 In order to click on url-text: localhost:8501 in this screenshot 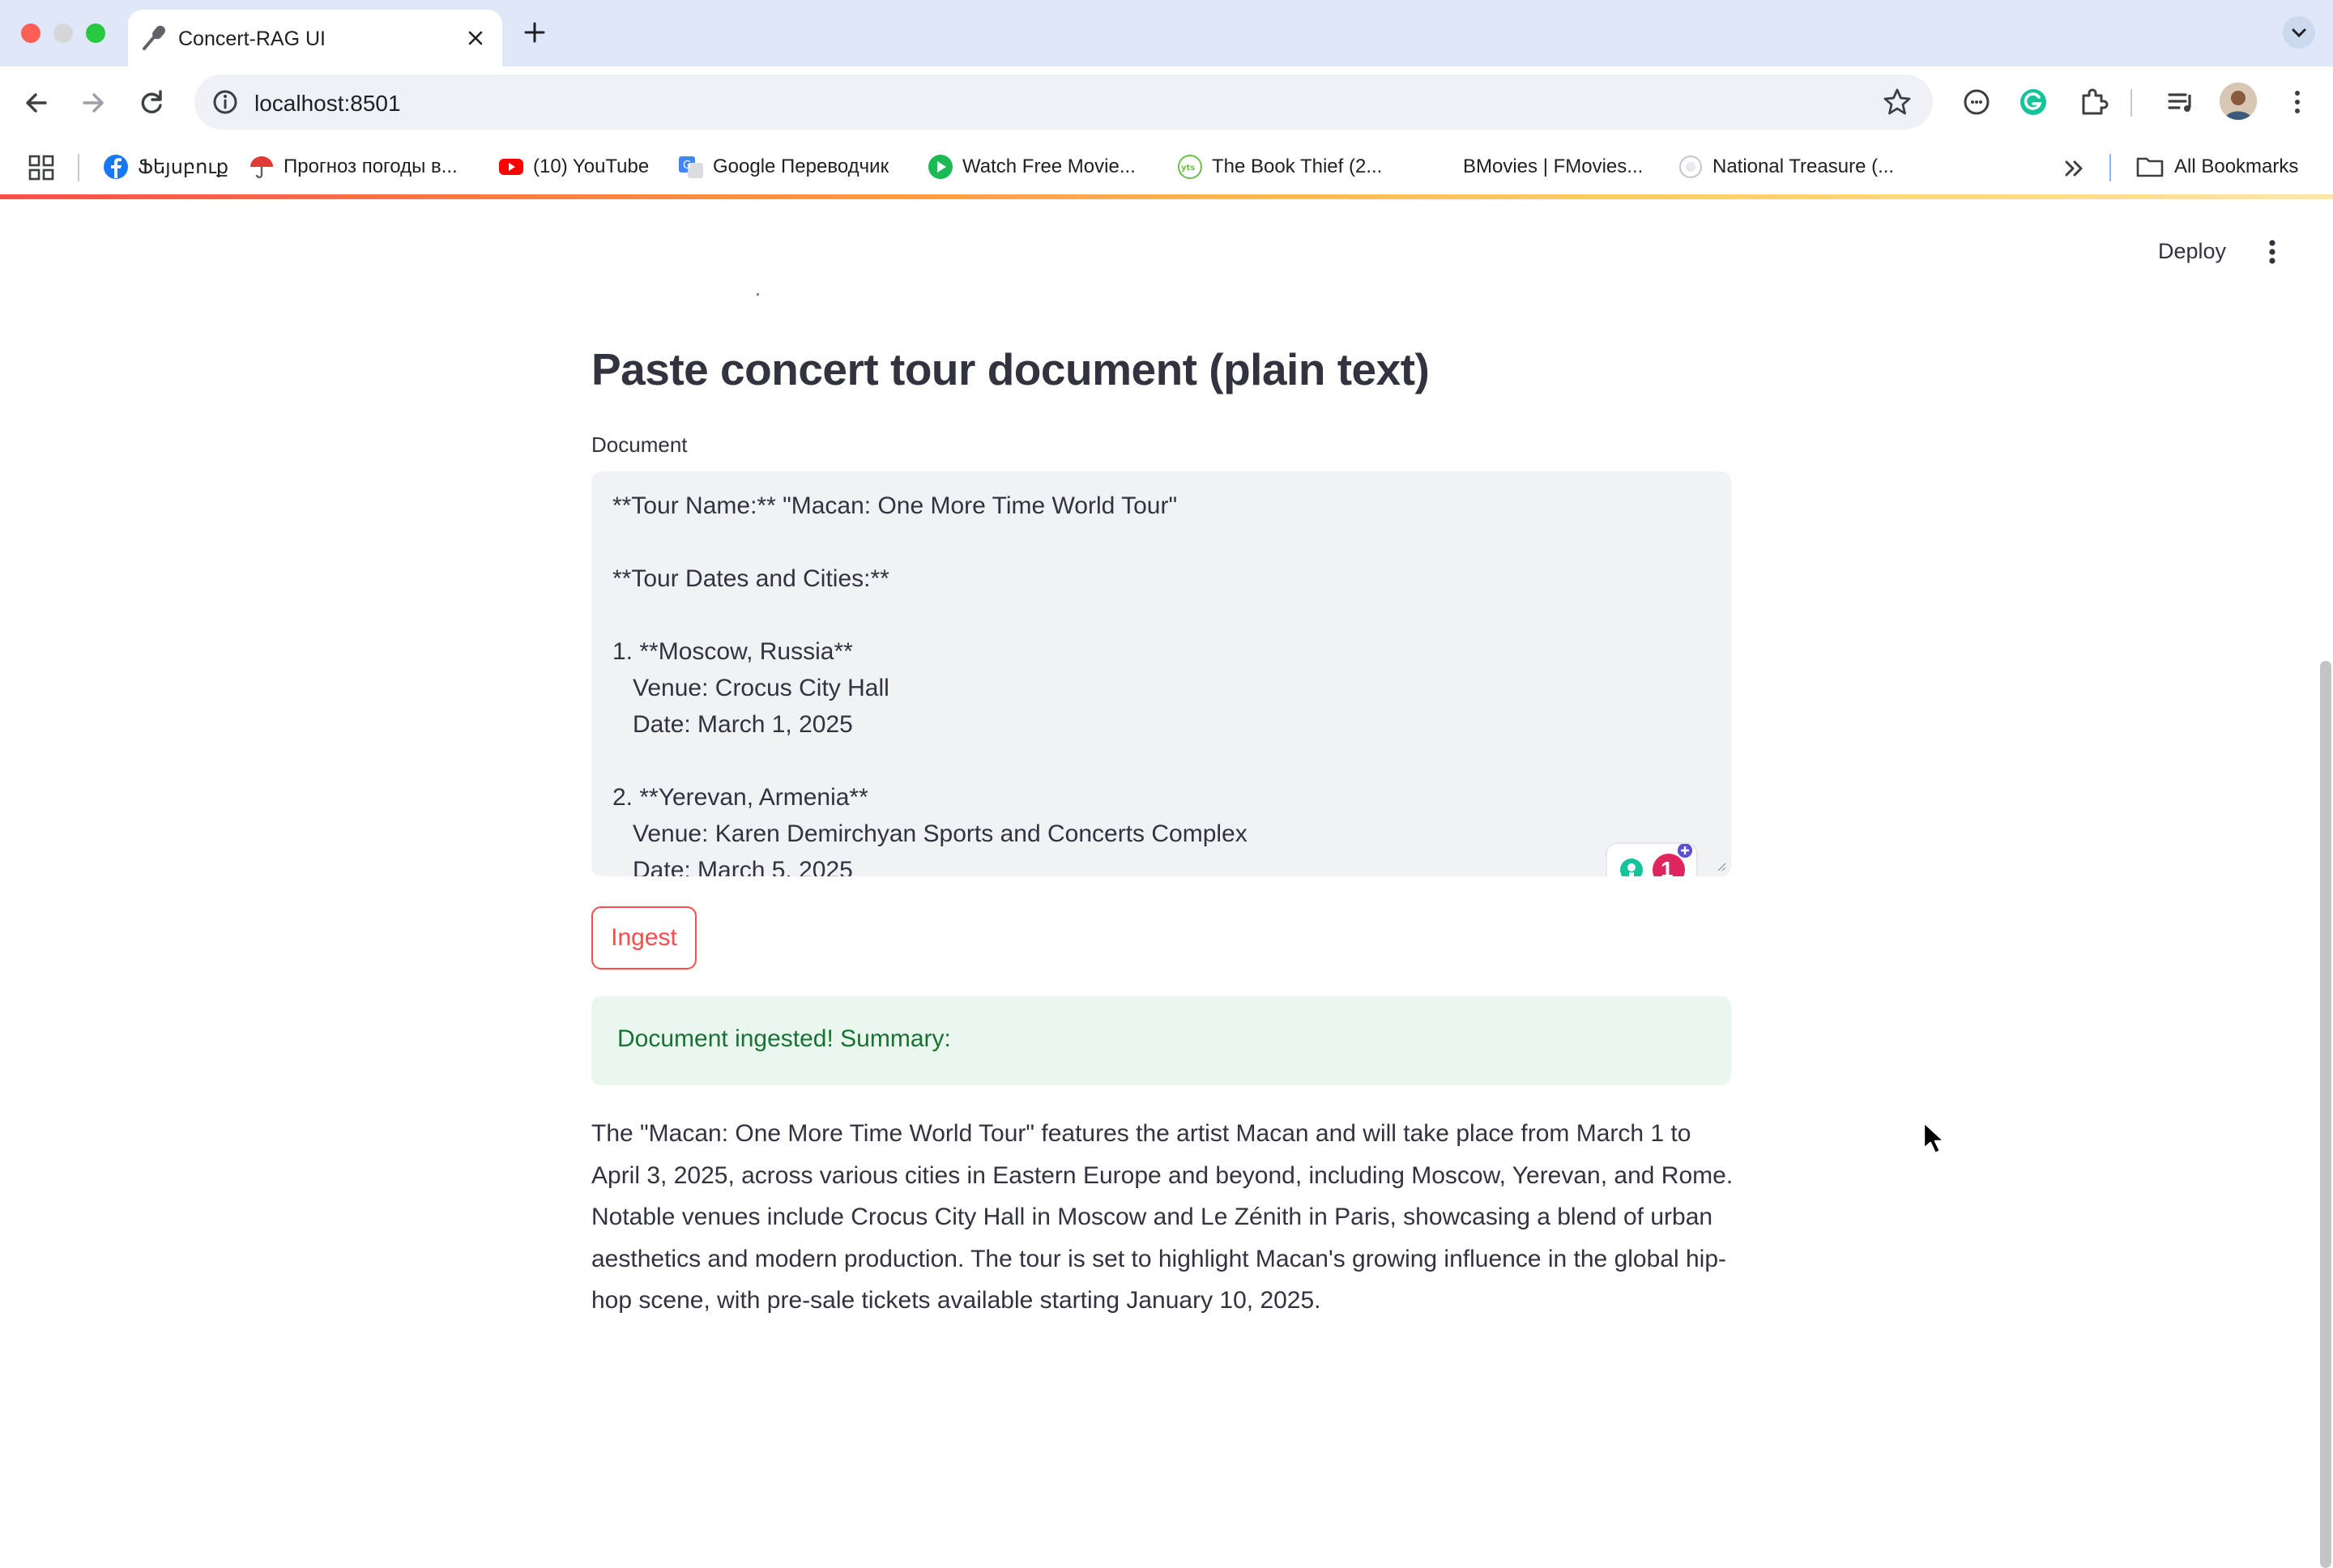, I will do `click(327, 104)`.